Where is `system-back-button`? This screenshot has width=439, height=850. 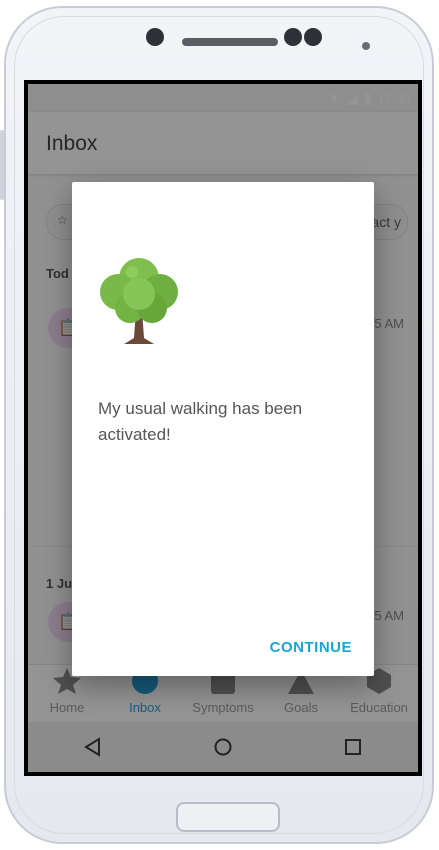 system-back-button is located at coordinates (93, 747).